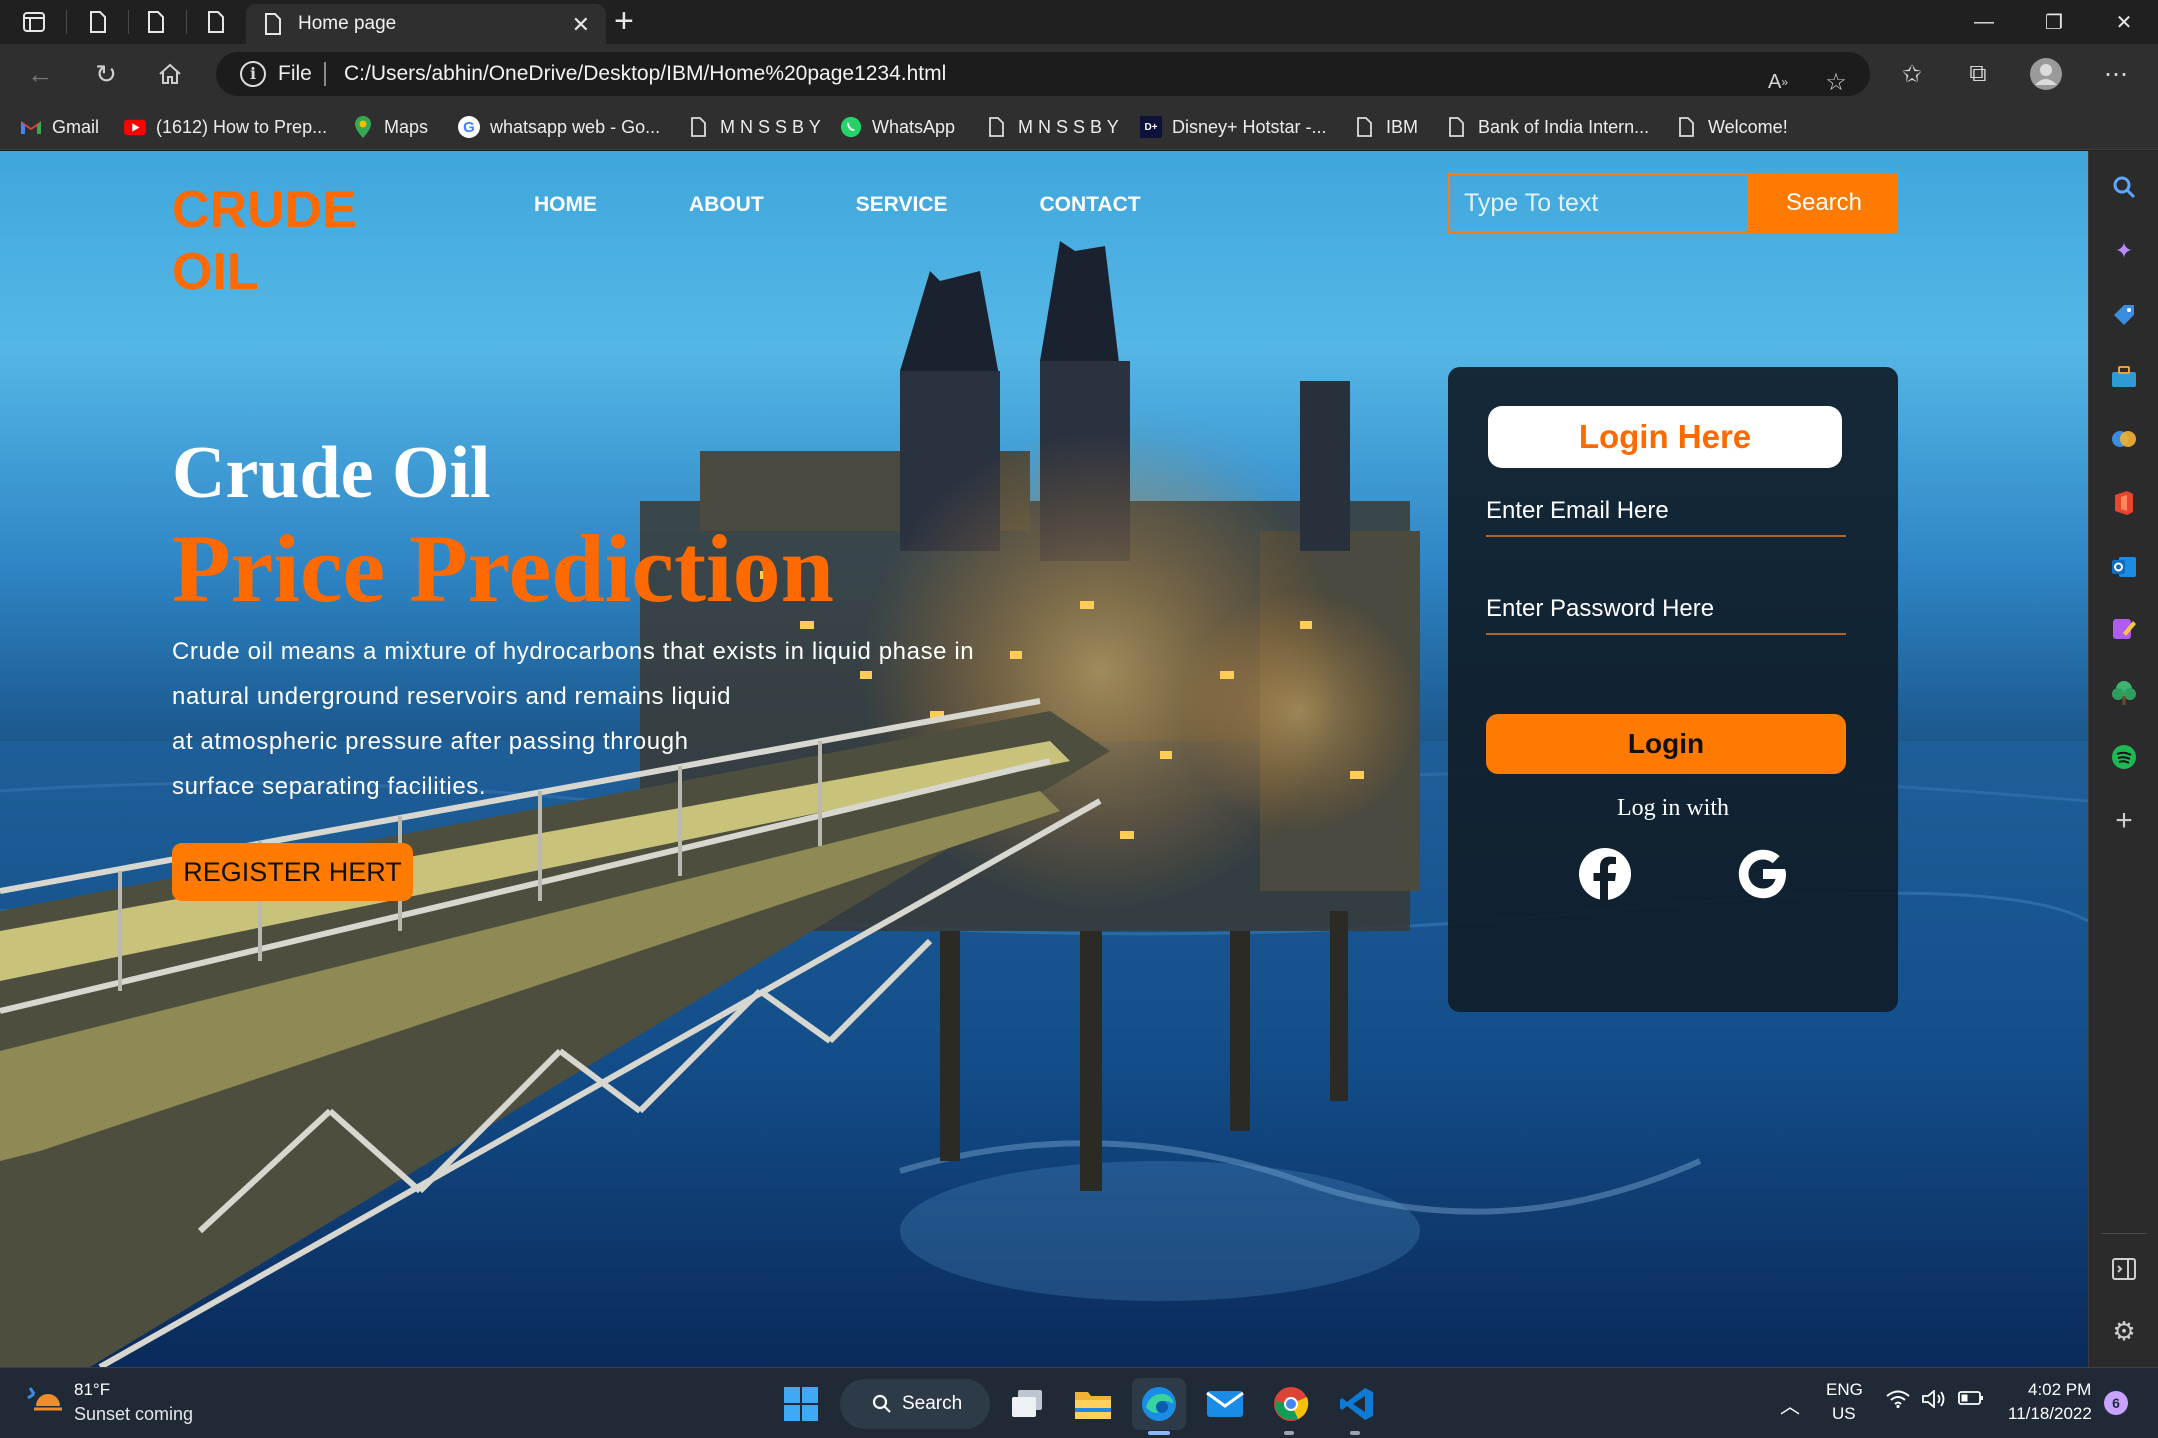 This screenshot has height=1438, width=2158. Describe the element at coordinates (2124, 315) in the screenshot. I see `shopping-tag-icon` at that location.